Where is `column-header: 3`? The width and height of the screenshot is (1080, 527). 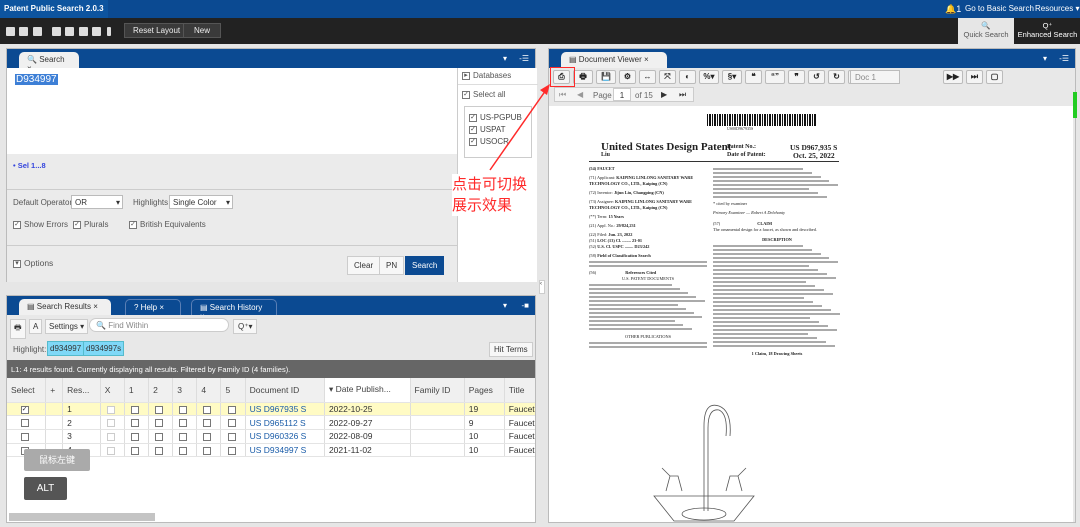 column-header: 3 is located at coordinates (185, 390).